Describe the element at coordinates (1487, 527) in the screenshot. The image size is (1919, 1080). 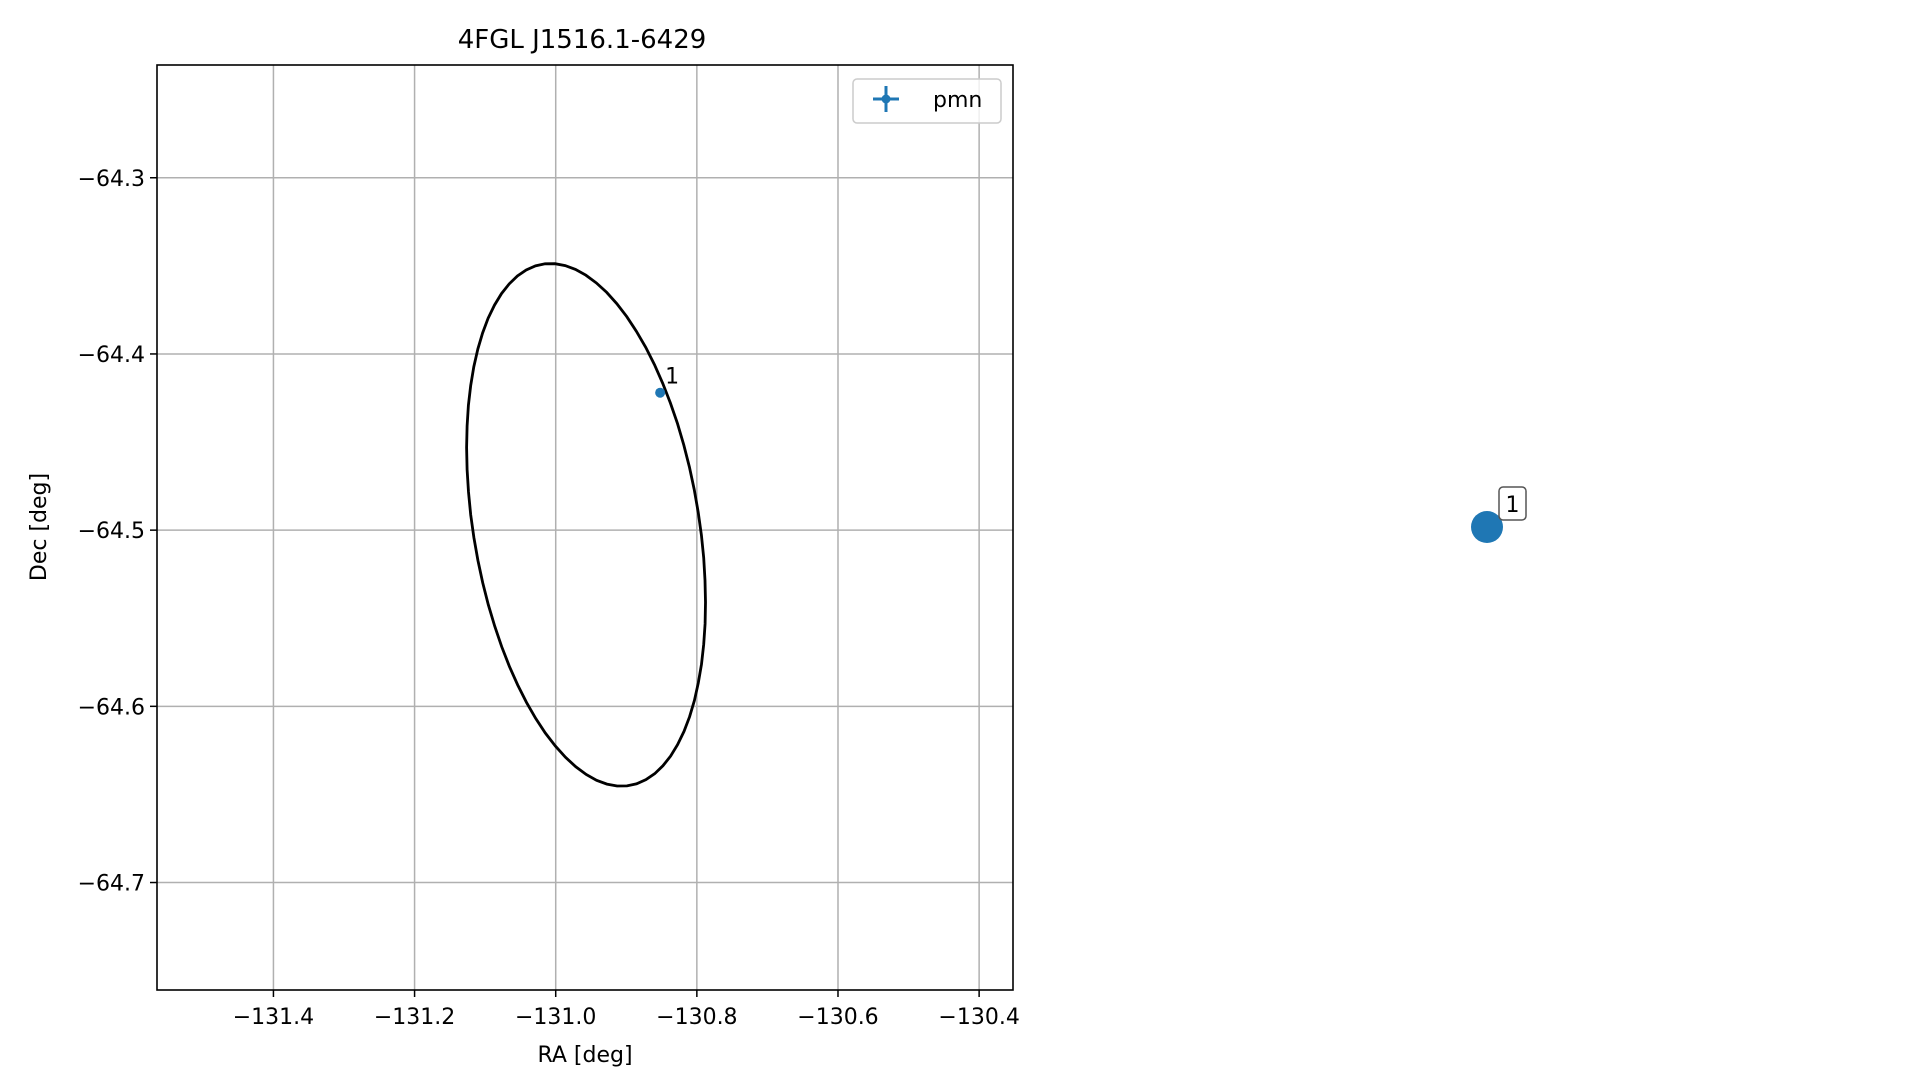
I see `inset-source-marker` at that location.